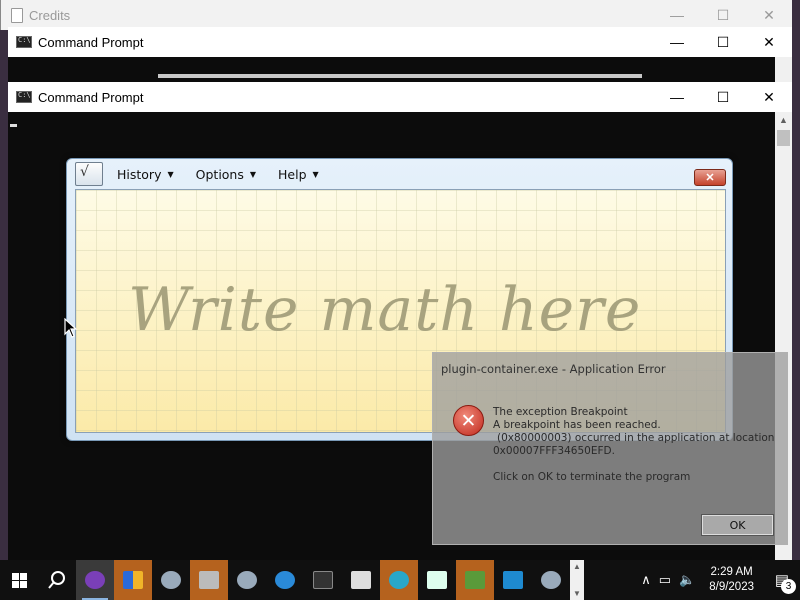 This screenshot has height=600, width=800. Describe the element at coordinates (731, 572) in the screenshot. I see `clock-time: 2:29 AM` at that location.